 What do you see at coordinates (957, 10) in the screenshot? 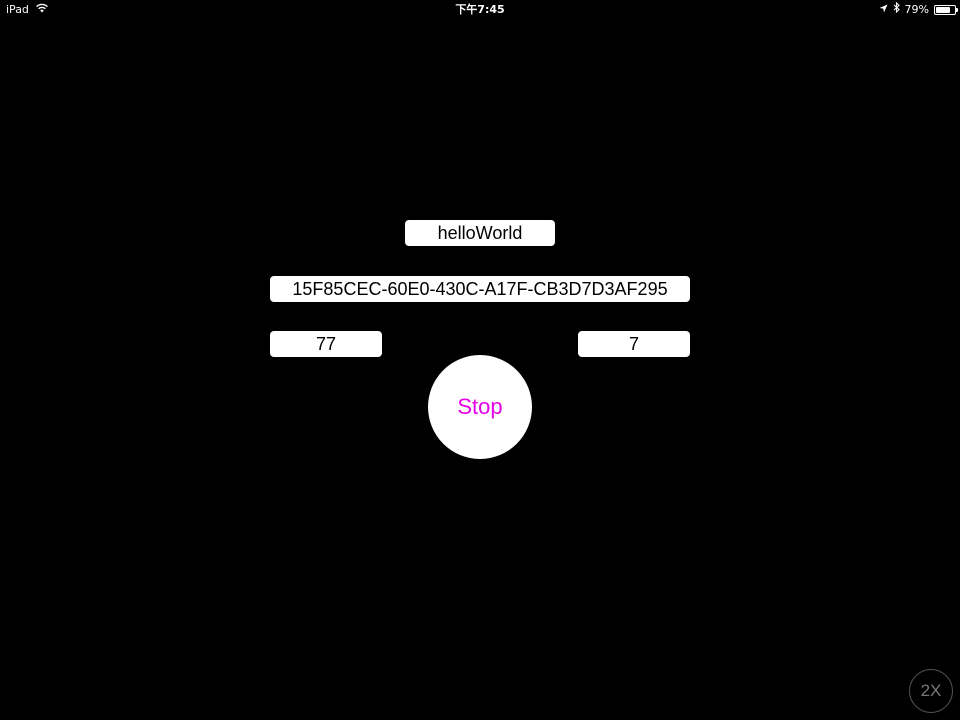
I see `battery-nub` at bounding box center [957, 10].